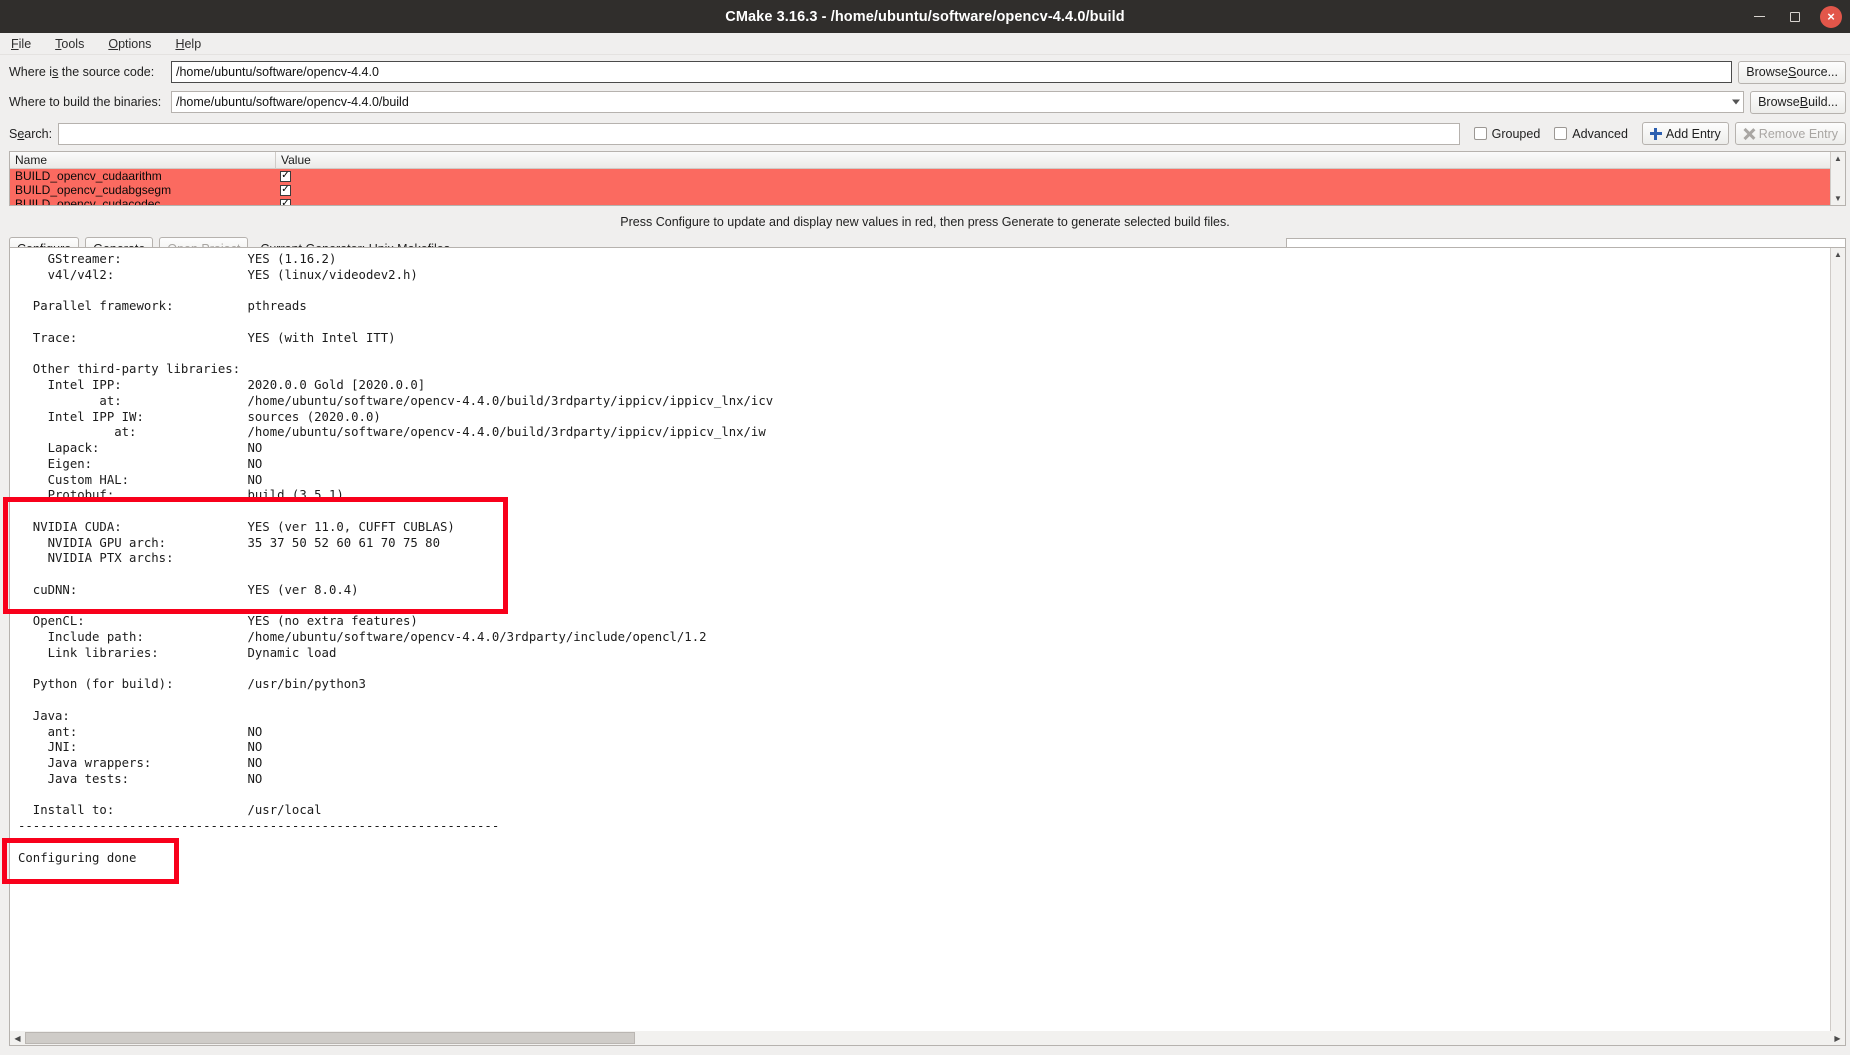 This screenshot has height=1055, width=1850. What do you see at coordinates (952, 72) in the screenshot?
I see `source-path-input: /home/ubuntu/software/opencv-4.4.0` at bounding box center [952, 72].